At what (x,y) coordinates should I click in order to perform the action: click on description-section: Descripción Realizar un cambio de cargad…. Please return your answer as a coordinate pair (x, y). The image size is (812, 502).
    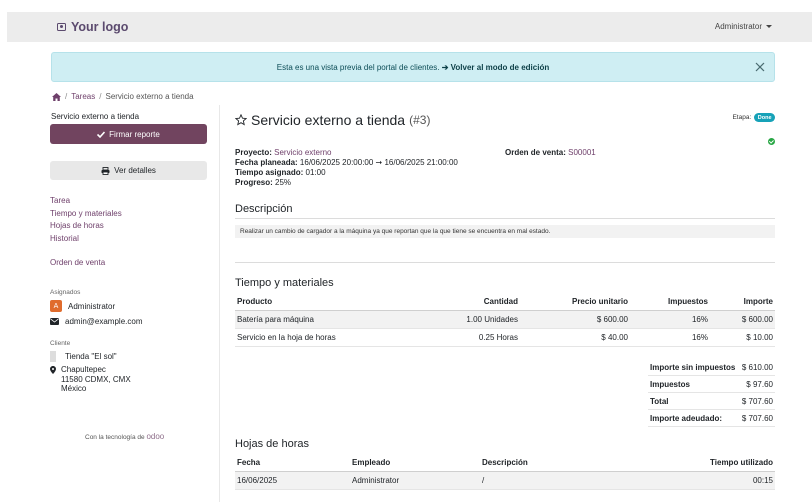
    Looking at the image, I should click on (505, 220).